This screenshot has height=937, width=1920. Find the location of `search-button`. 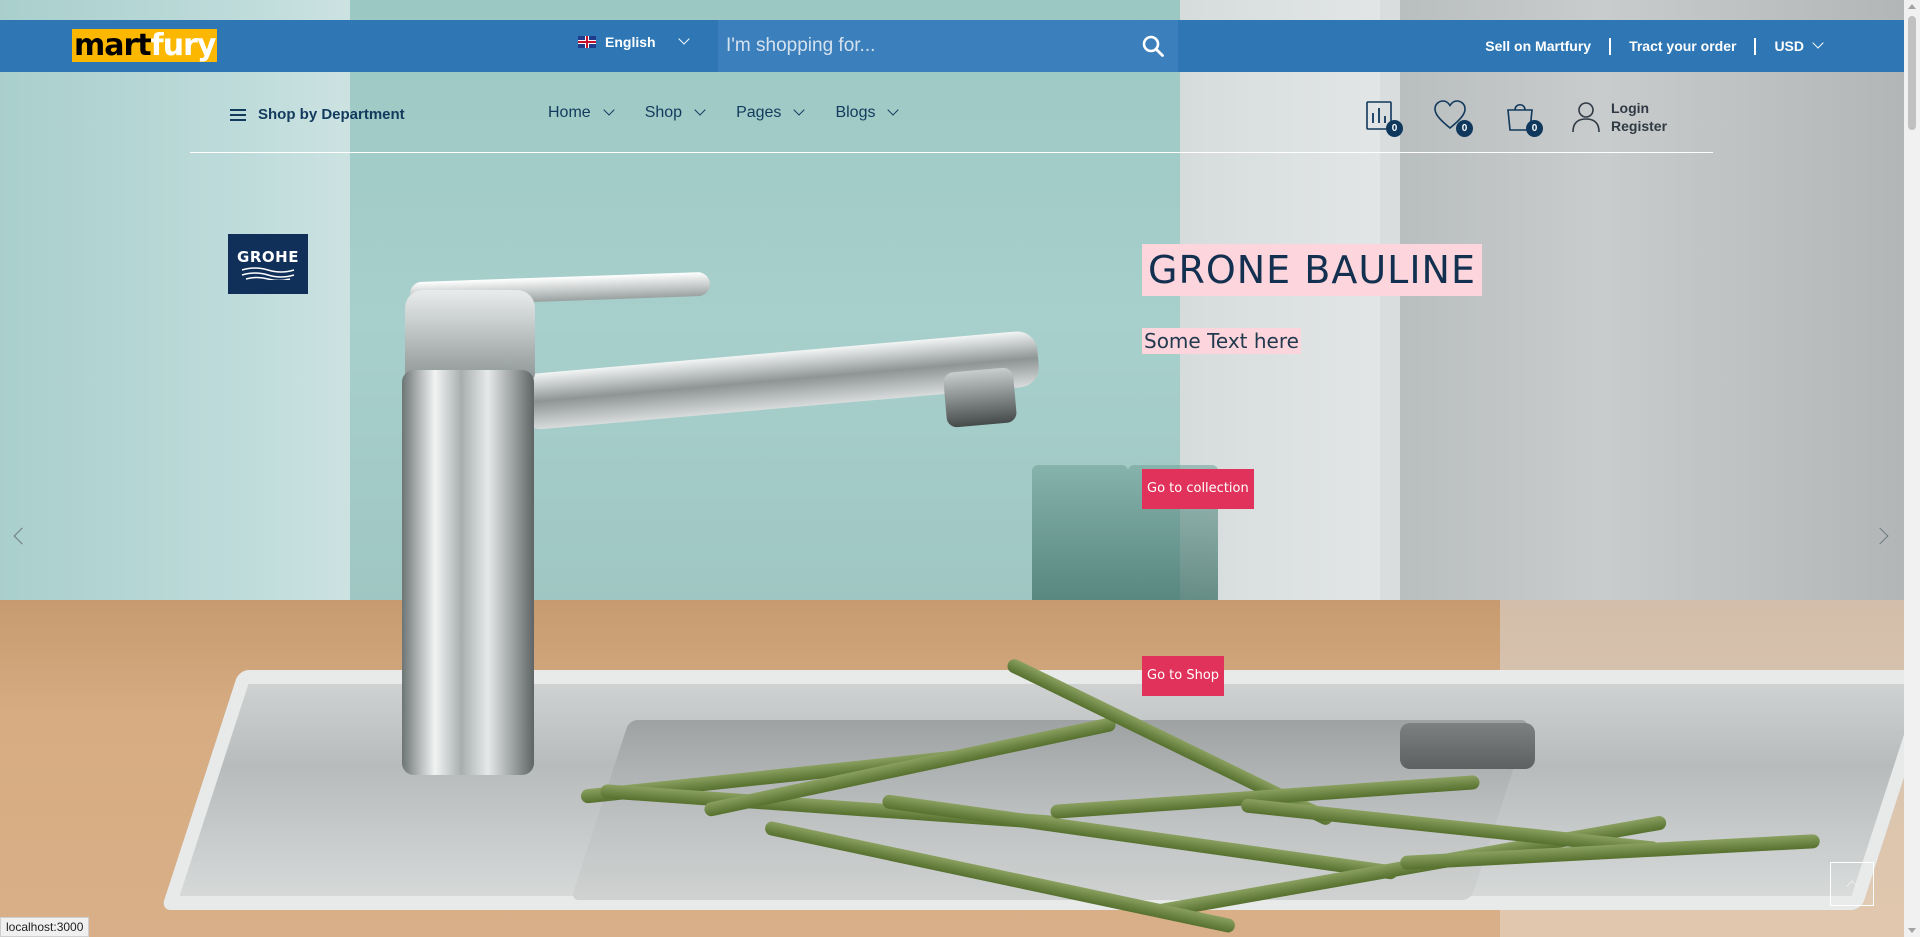

search-button is located at coordinates (1153, 46).